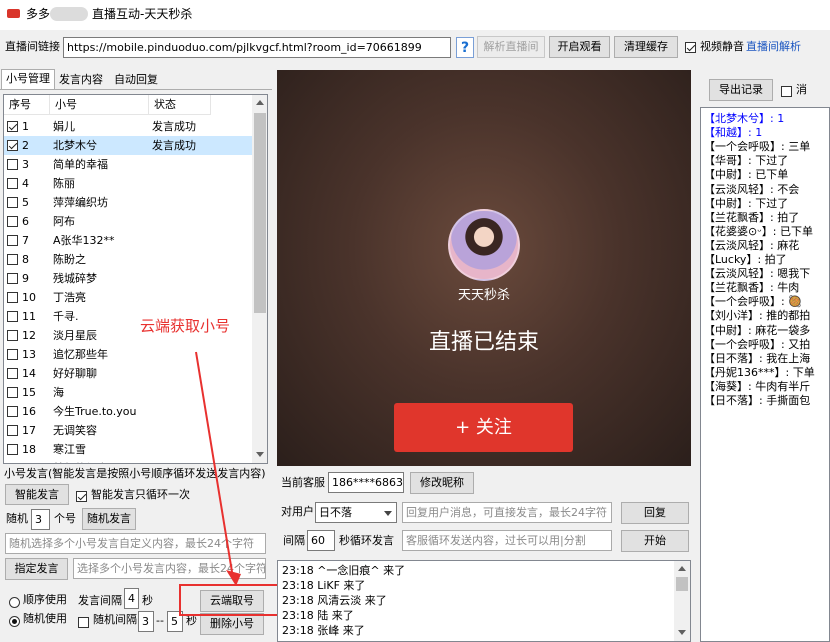 Image resolution: width=830 pixels, height=642 pixels. Describe the element at coordinates (214, 465) in the screenshot. I see `annotation-arrow-line` at that location.